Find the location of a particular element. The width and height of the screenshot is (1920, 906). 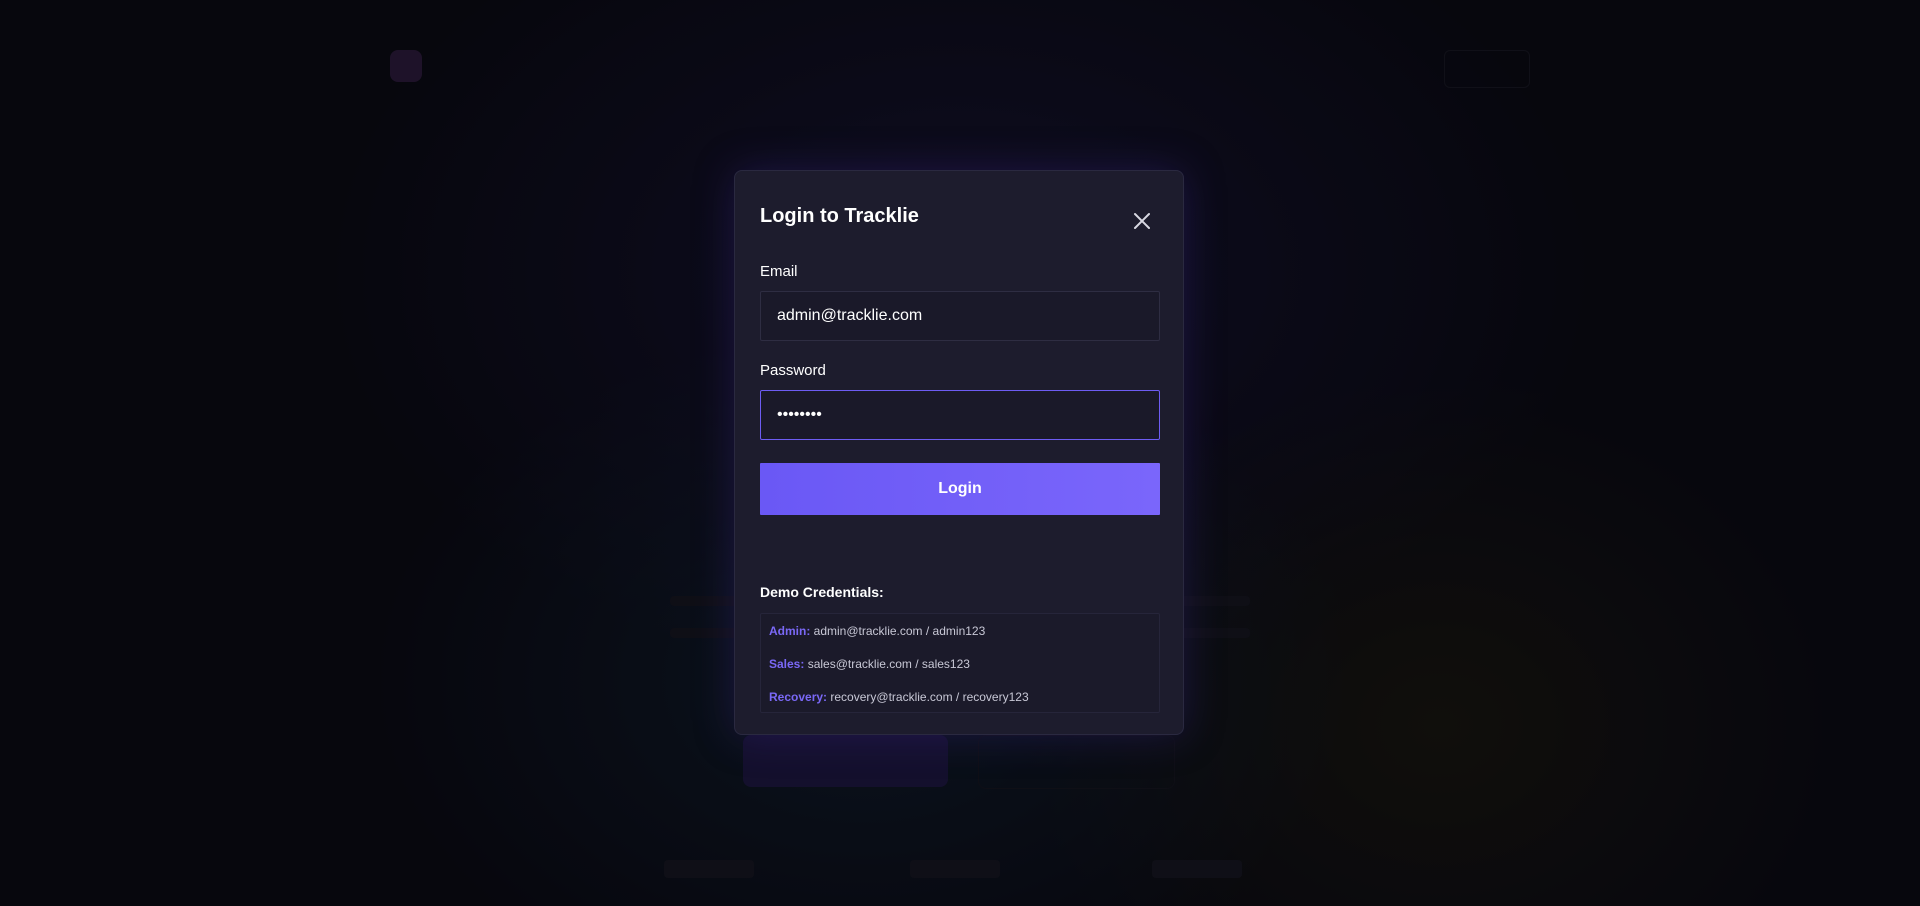

list-item: Admin: admin@tracklie.com / admin123 is located at coordinates (877, 631).